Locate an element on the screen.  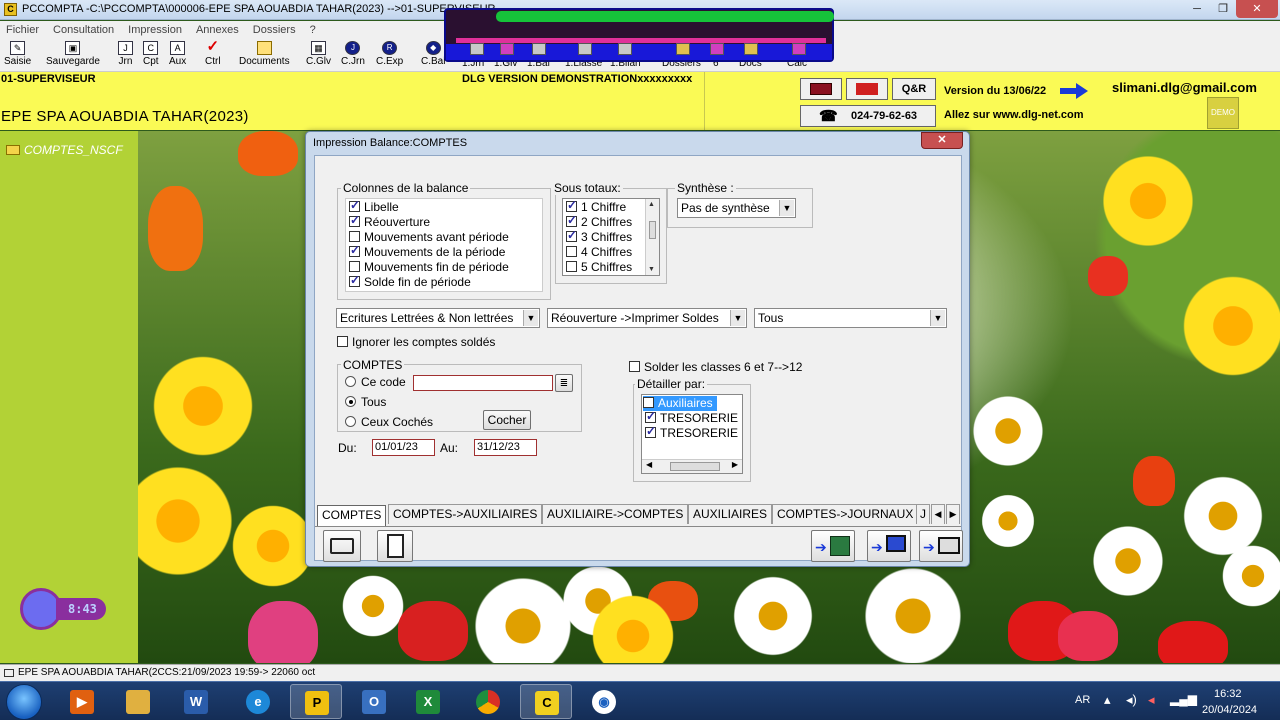
scroll-right-icon: ▶ is located at coordinates (735, 464).